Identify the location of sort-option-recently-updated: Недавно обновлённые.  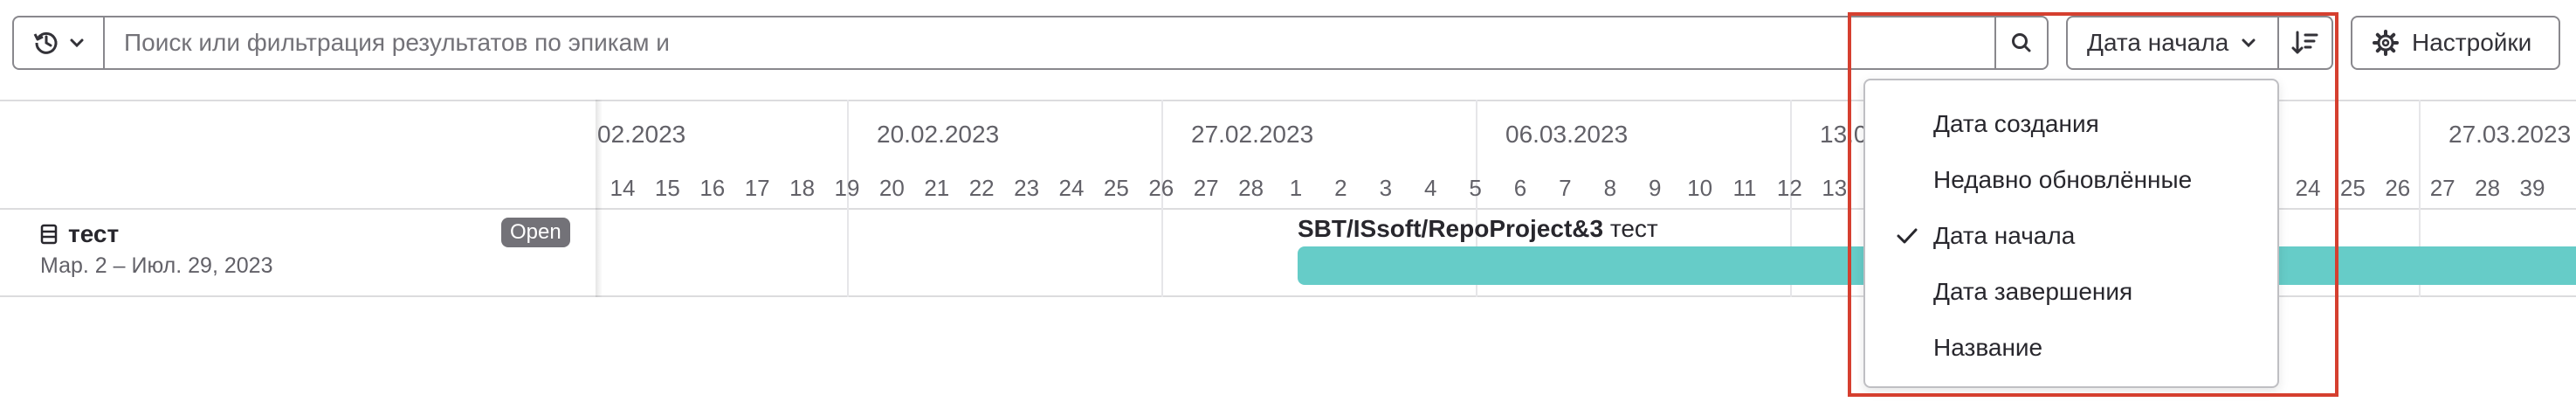
(2071, 180).